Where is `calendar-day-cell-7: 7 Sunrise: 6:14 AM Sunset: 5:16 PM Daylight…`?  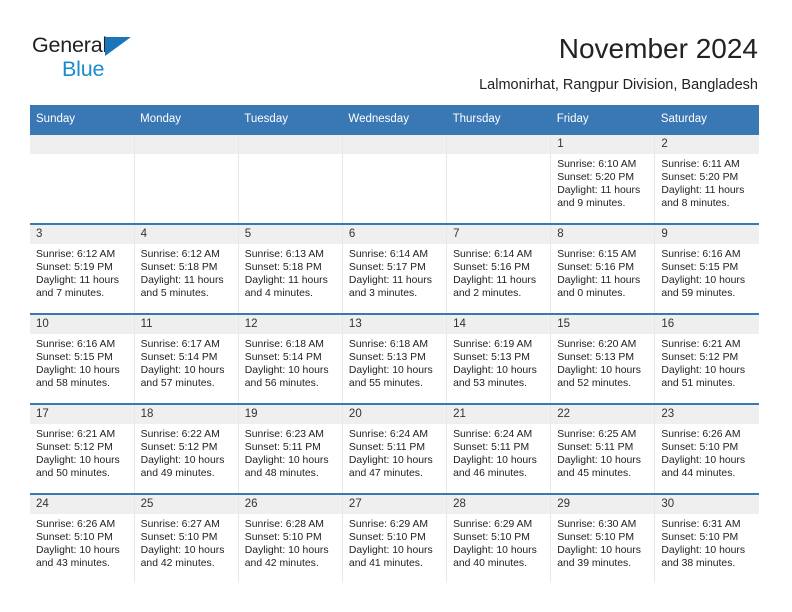
calendar-day-cell-7: 7 Sunrise: 6:14 AM Sunset: 5:16 PM Daylight… is located at coordinates (498, 268).